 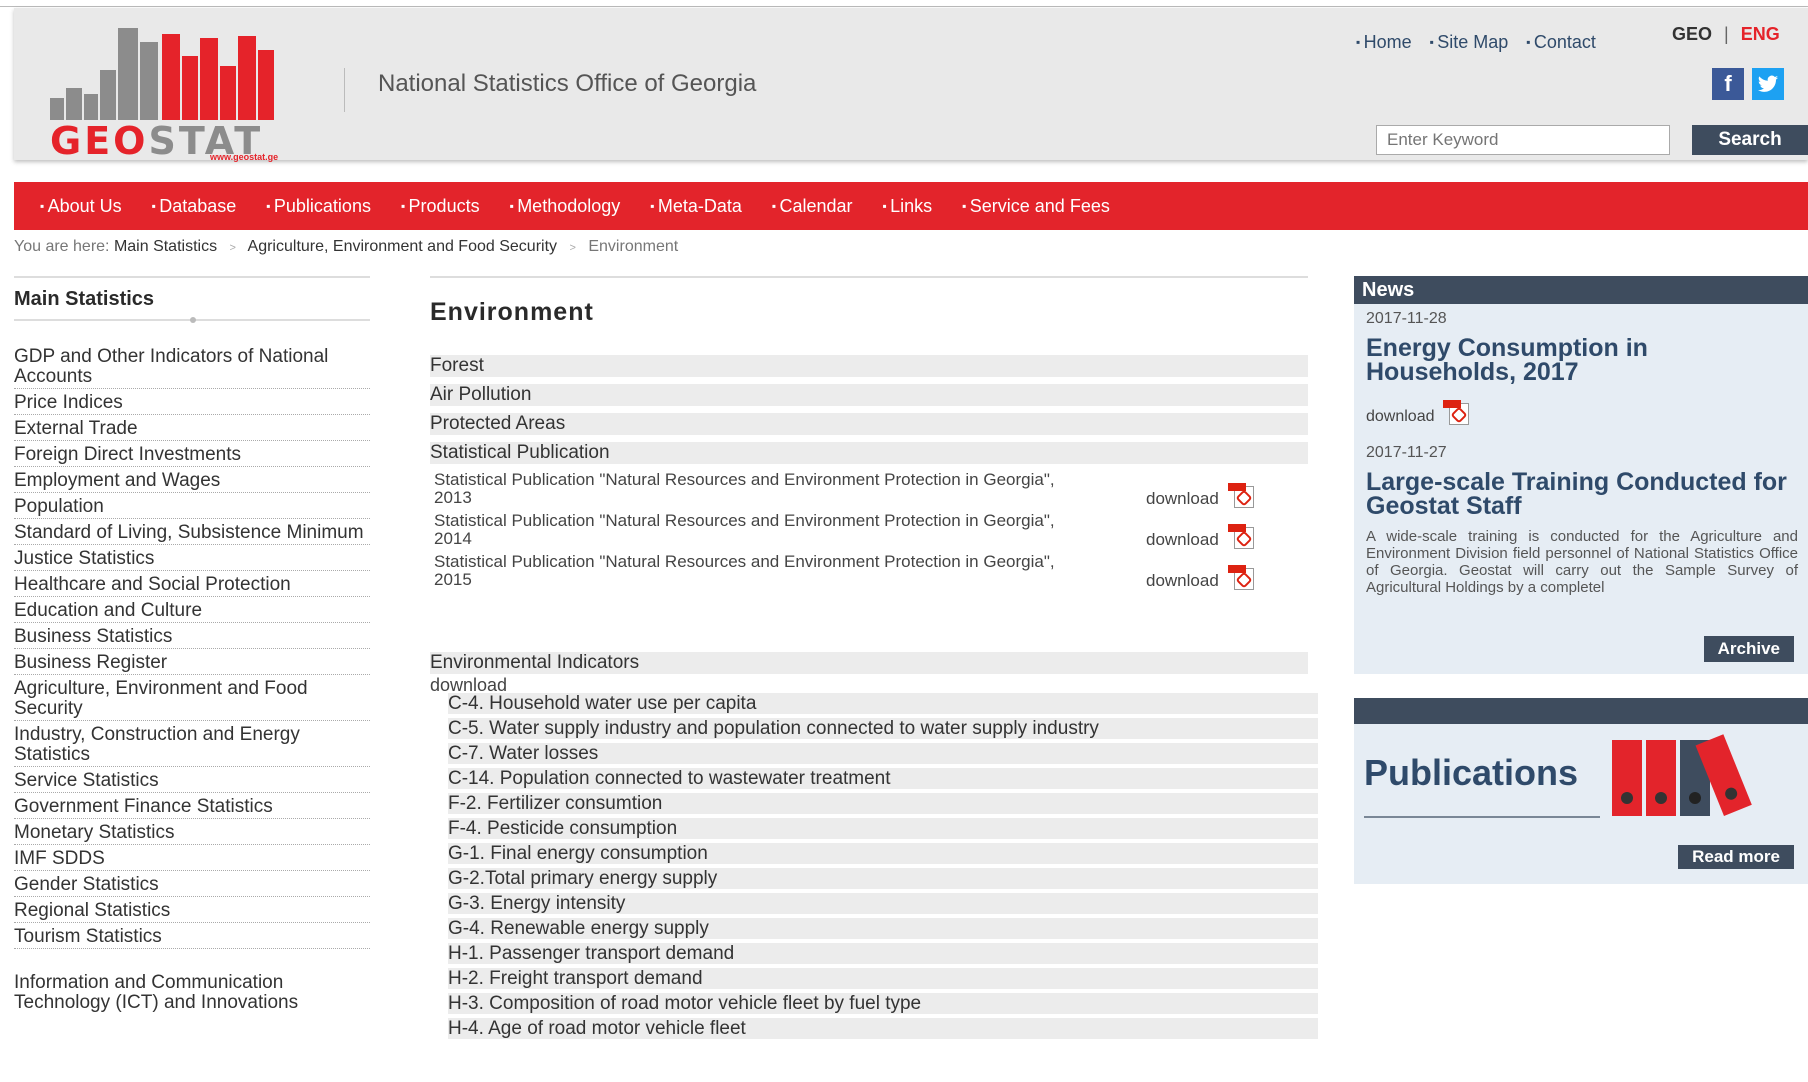 I want to click on category-protected-areas: Protected Areas, so click(x=869, y=424).